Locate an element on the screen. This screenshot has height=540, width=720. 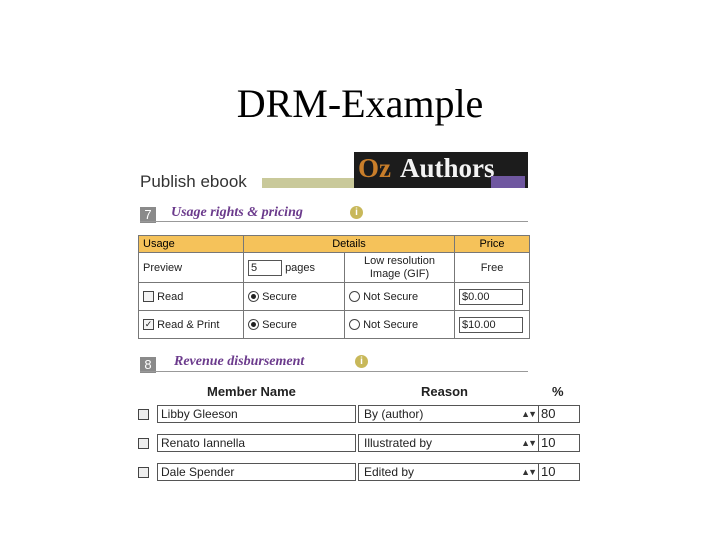
usage-cell: ✓ Read & Print is located at coordinates (191, 324).